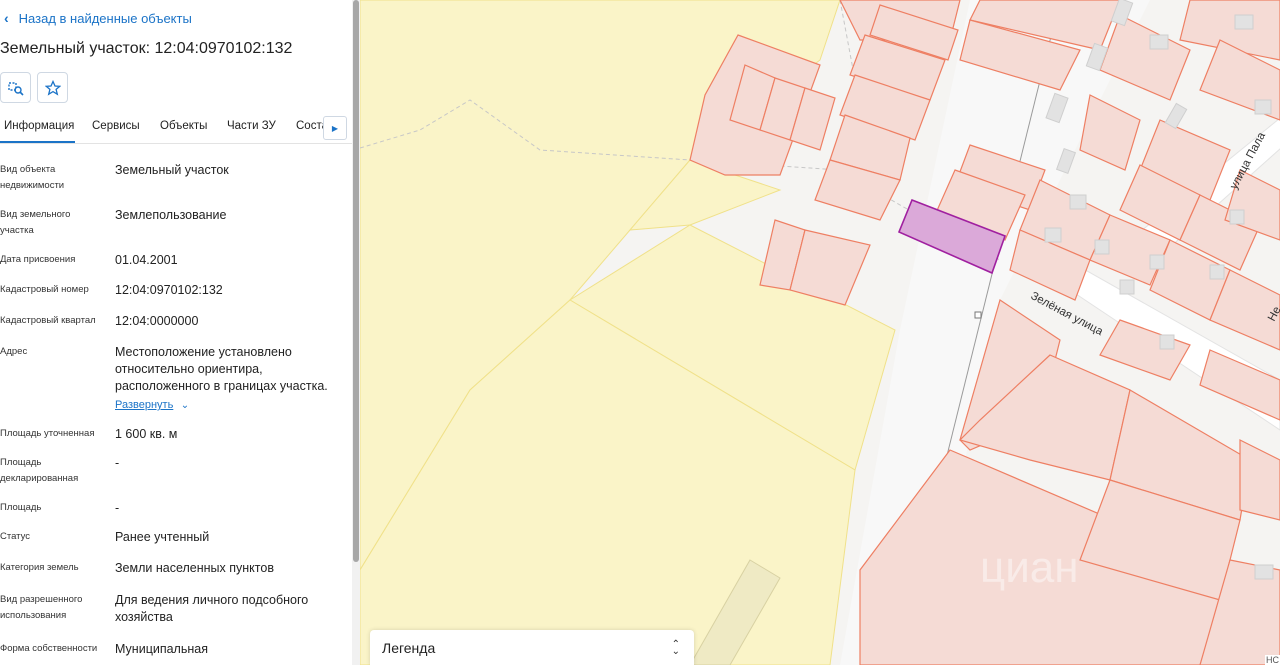 The width and height of the screenshot is (1280, 665). What do you see at coordinates (675, 647) in the screenshot?
I see `chevron-up-down-icon: ⌃ ⌄` at bounding box center [675, 647].